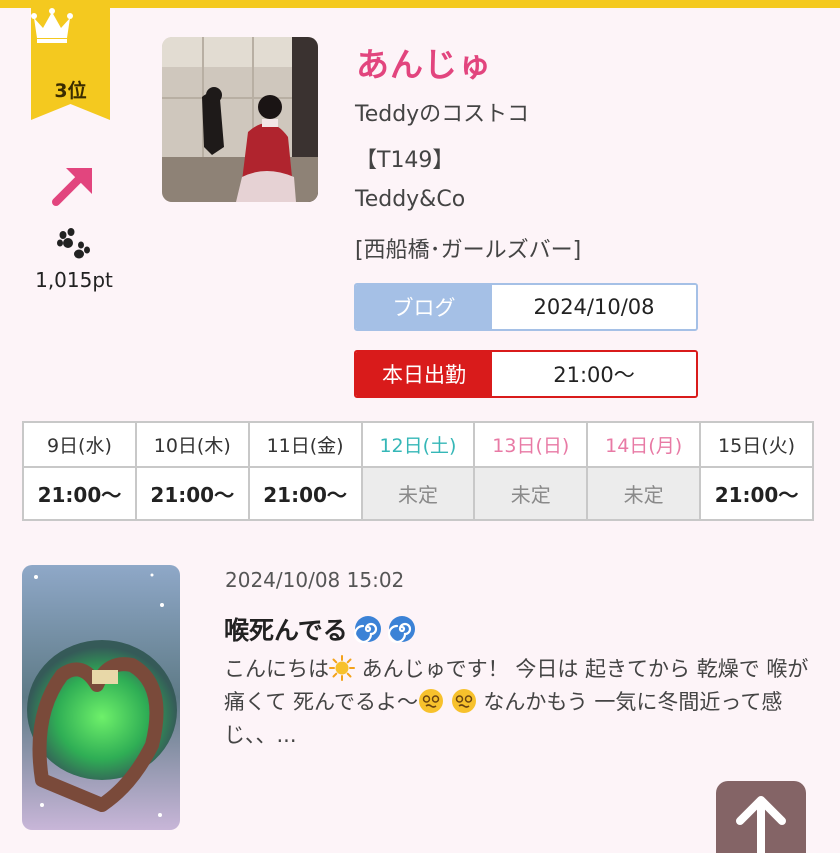 This screenshot has height=853, width=840. I want to click on cast-event: Teddyのコストコ, so click(442, 114).